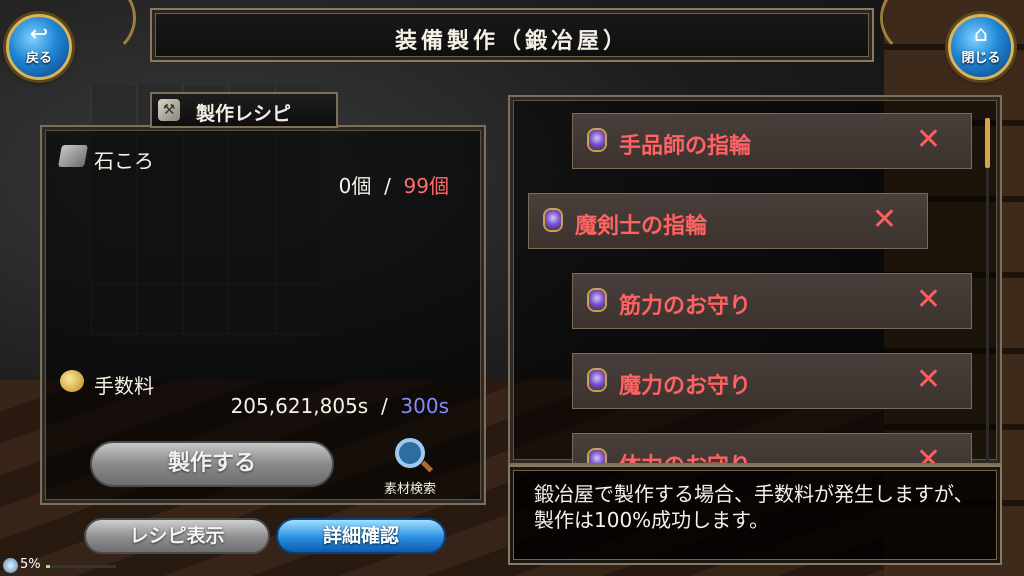  I want to click on recipe-view-label: レシピ表示, so click(177, 536).